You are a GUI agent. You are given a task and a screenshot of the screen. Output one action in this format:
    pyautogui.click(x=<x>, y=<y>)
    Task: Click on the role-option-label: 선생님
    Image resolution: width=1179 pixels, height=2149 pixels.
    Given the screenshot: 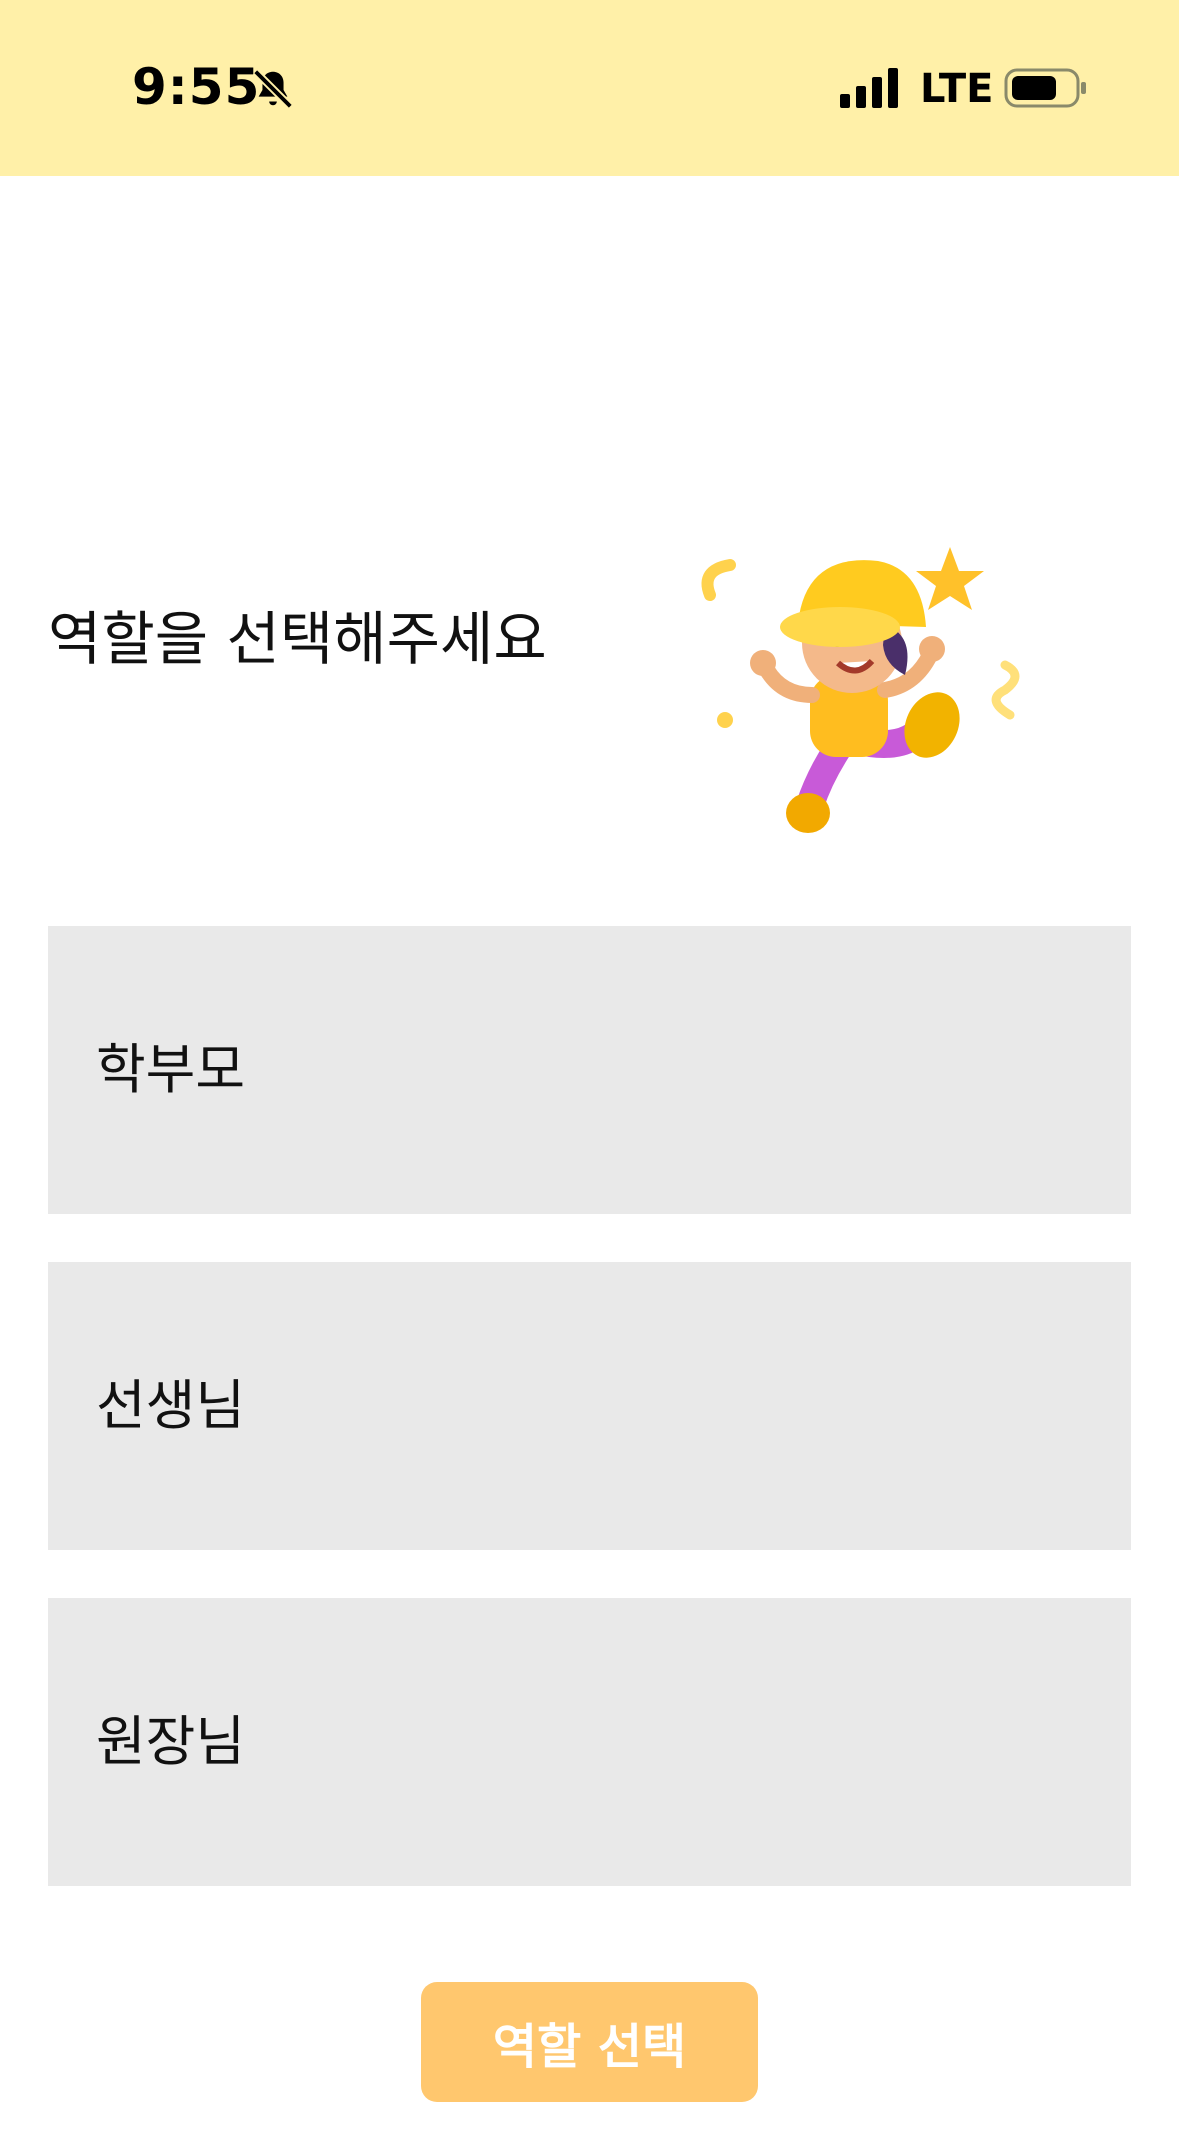 What is the action you would take?
    pyautogui.click(x=171, y=1405)
    